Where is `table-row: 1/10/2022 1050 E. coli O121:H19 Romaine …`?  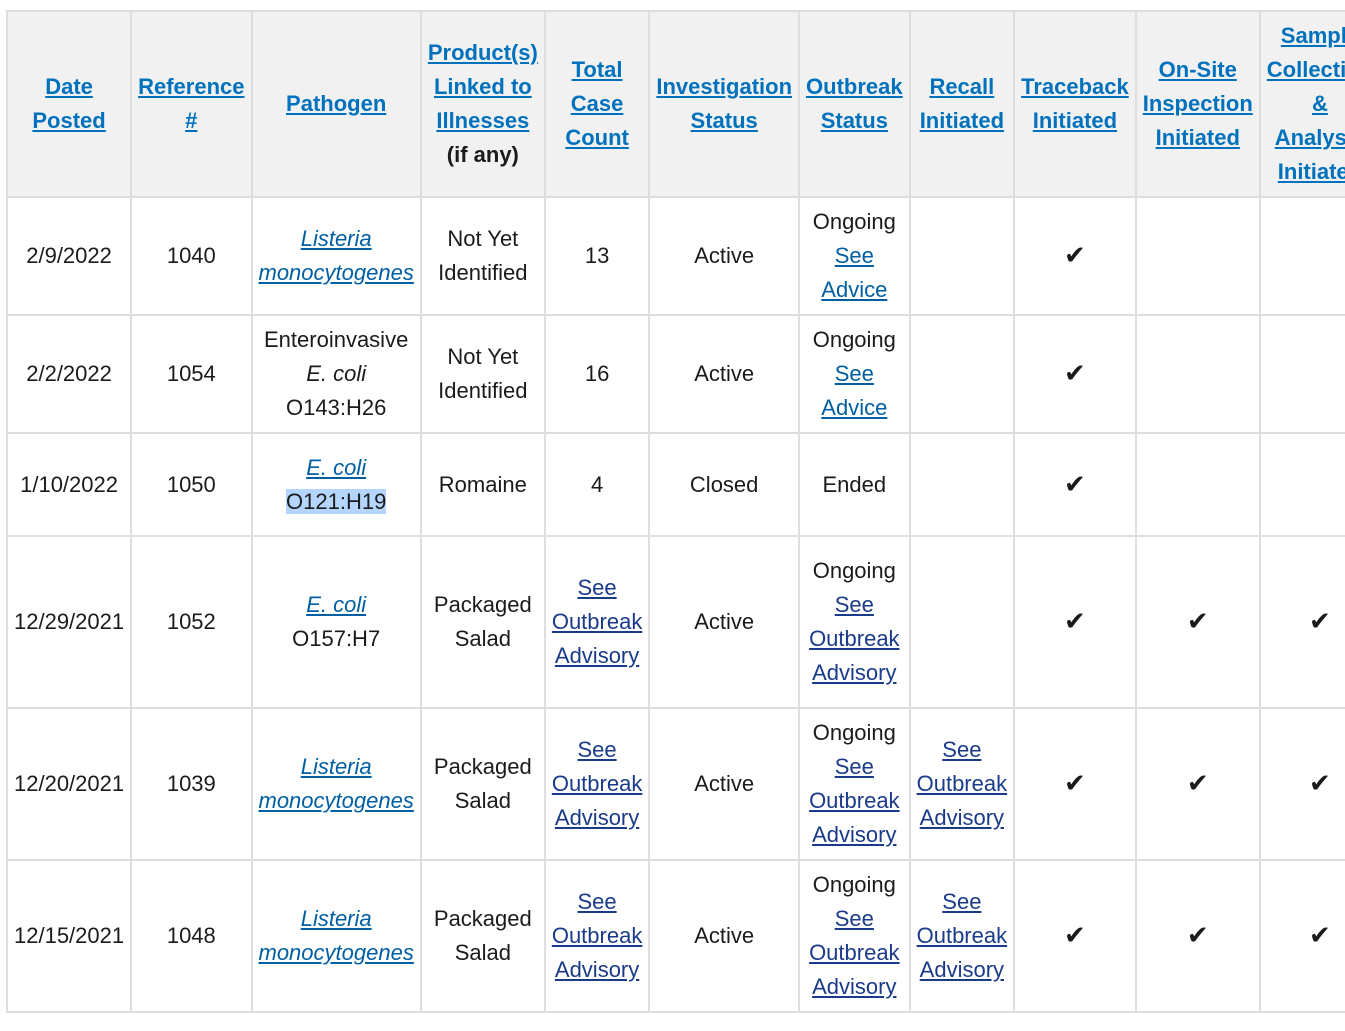 table-row: 1/10/2022 1050 E. coli O121:H19 Romaine … is located at coordinates (675, 484).